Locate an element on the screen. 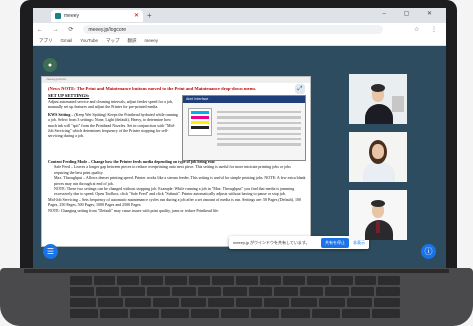  menu-button: ☰ is located at coordinates (50, 251).